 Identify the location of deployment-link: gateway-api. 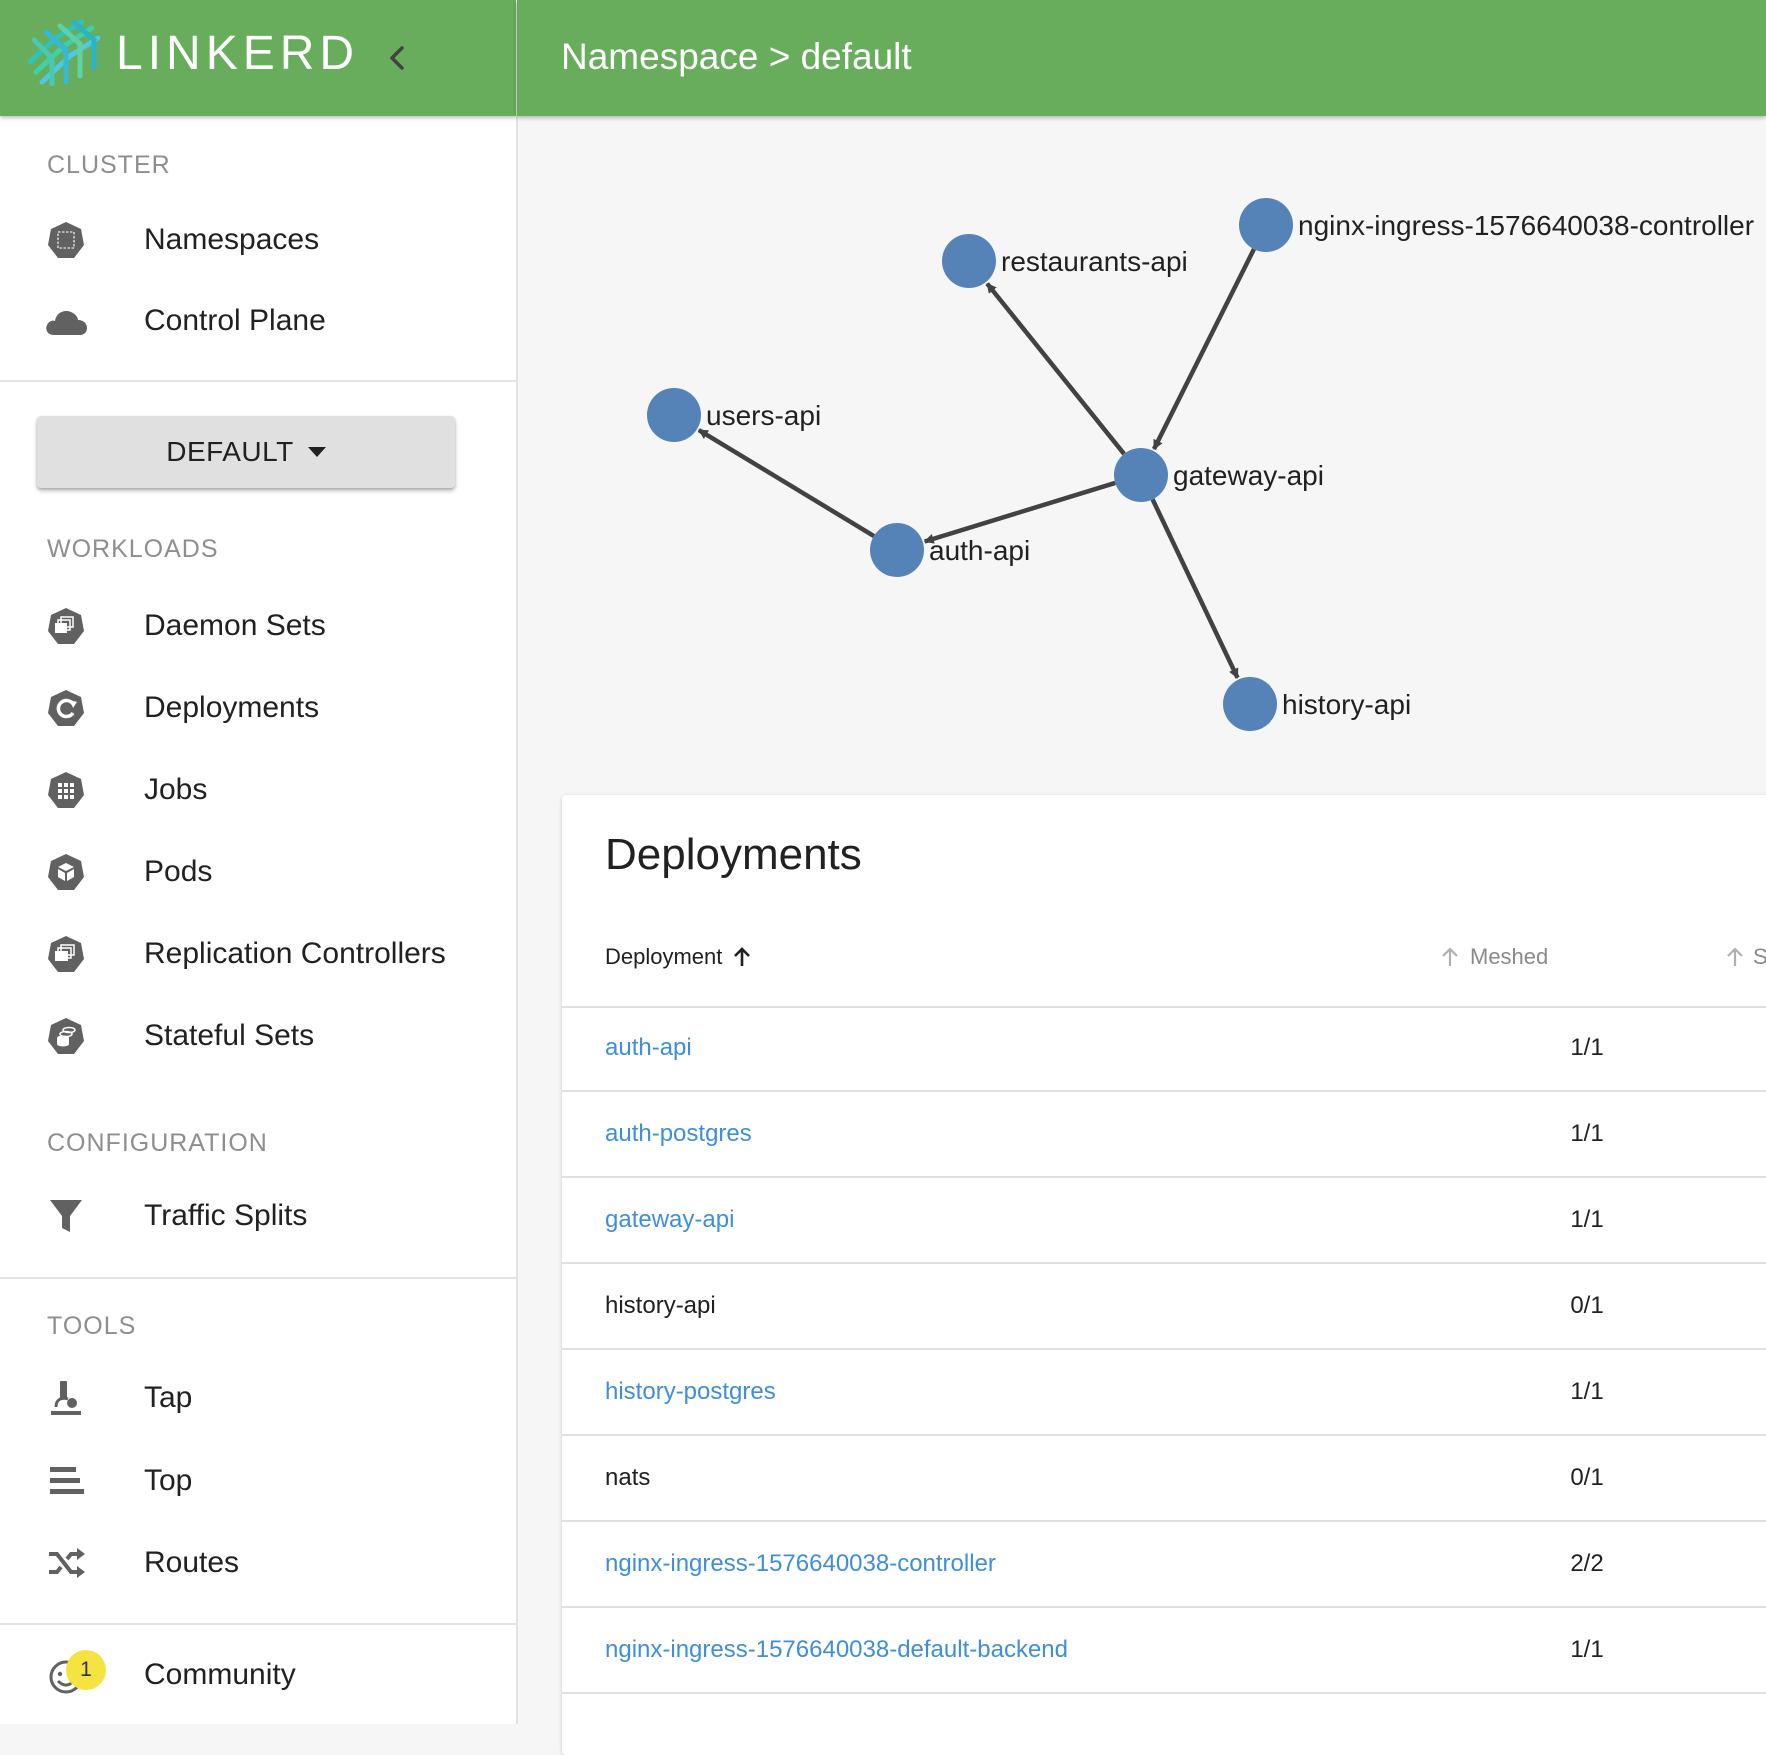
(669, 1220).